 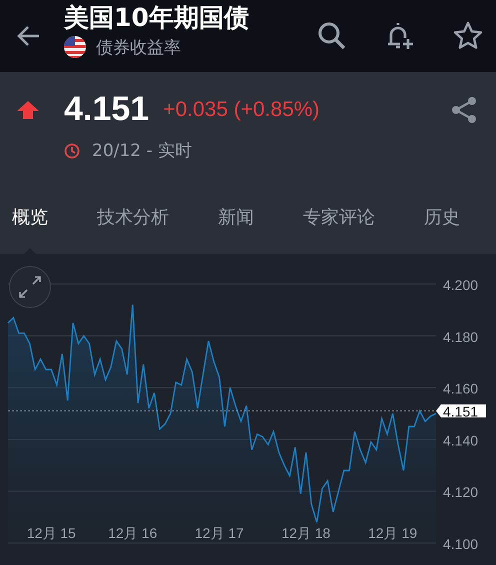 What do you see at coordinates (133, 217) in the screenshot?
I see `tab: 技术分析` at bounding box center [133, 217].